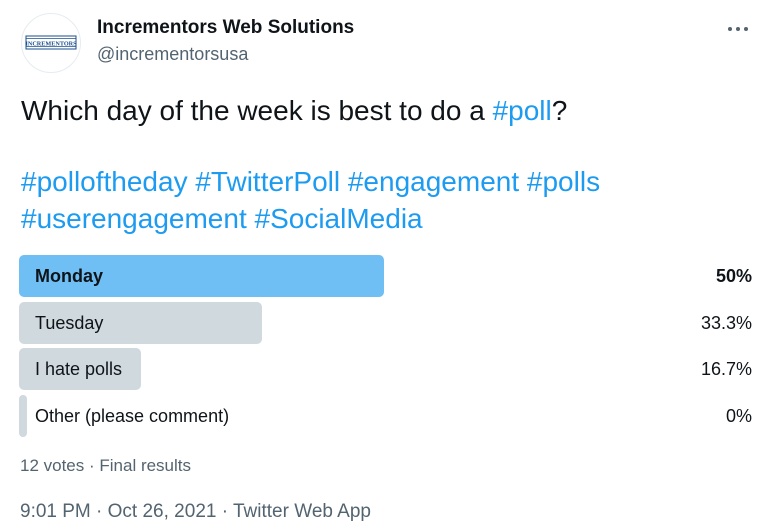  What do you see at coordinates (132, 415) in the screenshot?
I see `poll-option-label: Other (please comment)` at bounding box center [132, 415].